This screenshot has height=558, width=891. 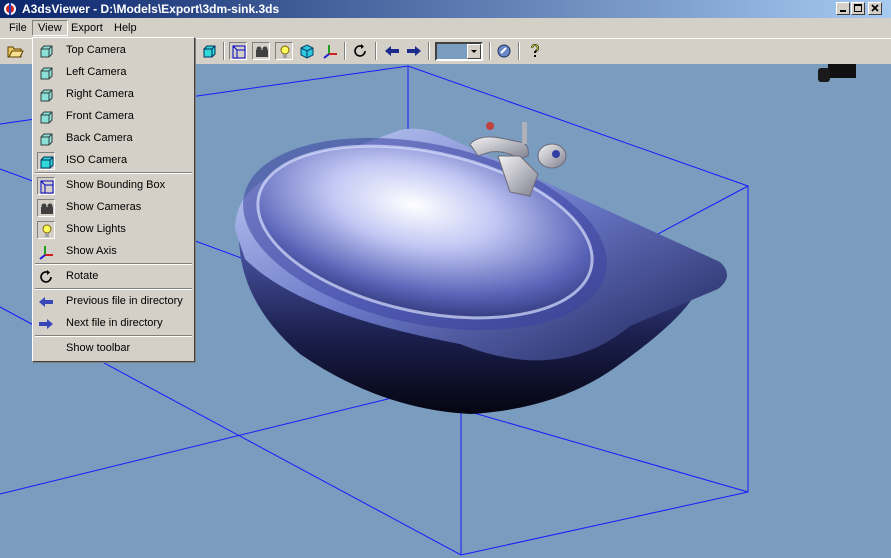 I want to click on menu-item-previous-file: Previous file in directory, so click(x=113, y=302).